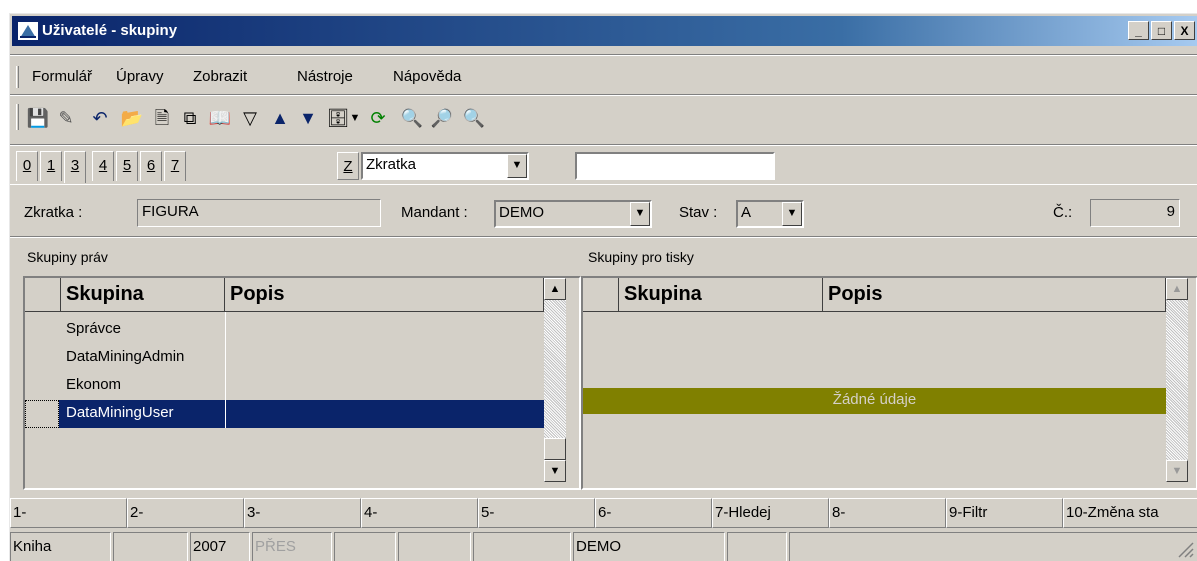  What do you see at coordinates (434, 212) in the screenshot?
I see `mandant-label: Mandant :` at bounding box center [434, 212].